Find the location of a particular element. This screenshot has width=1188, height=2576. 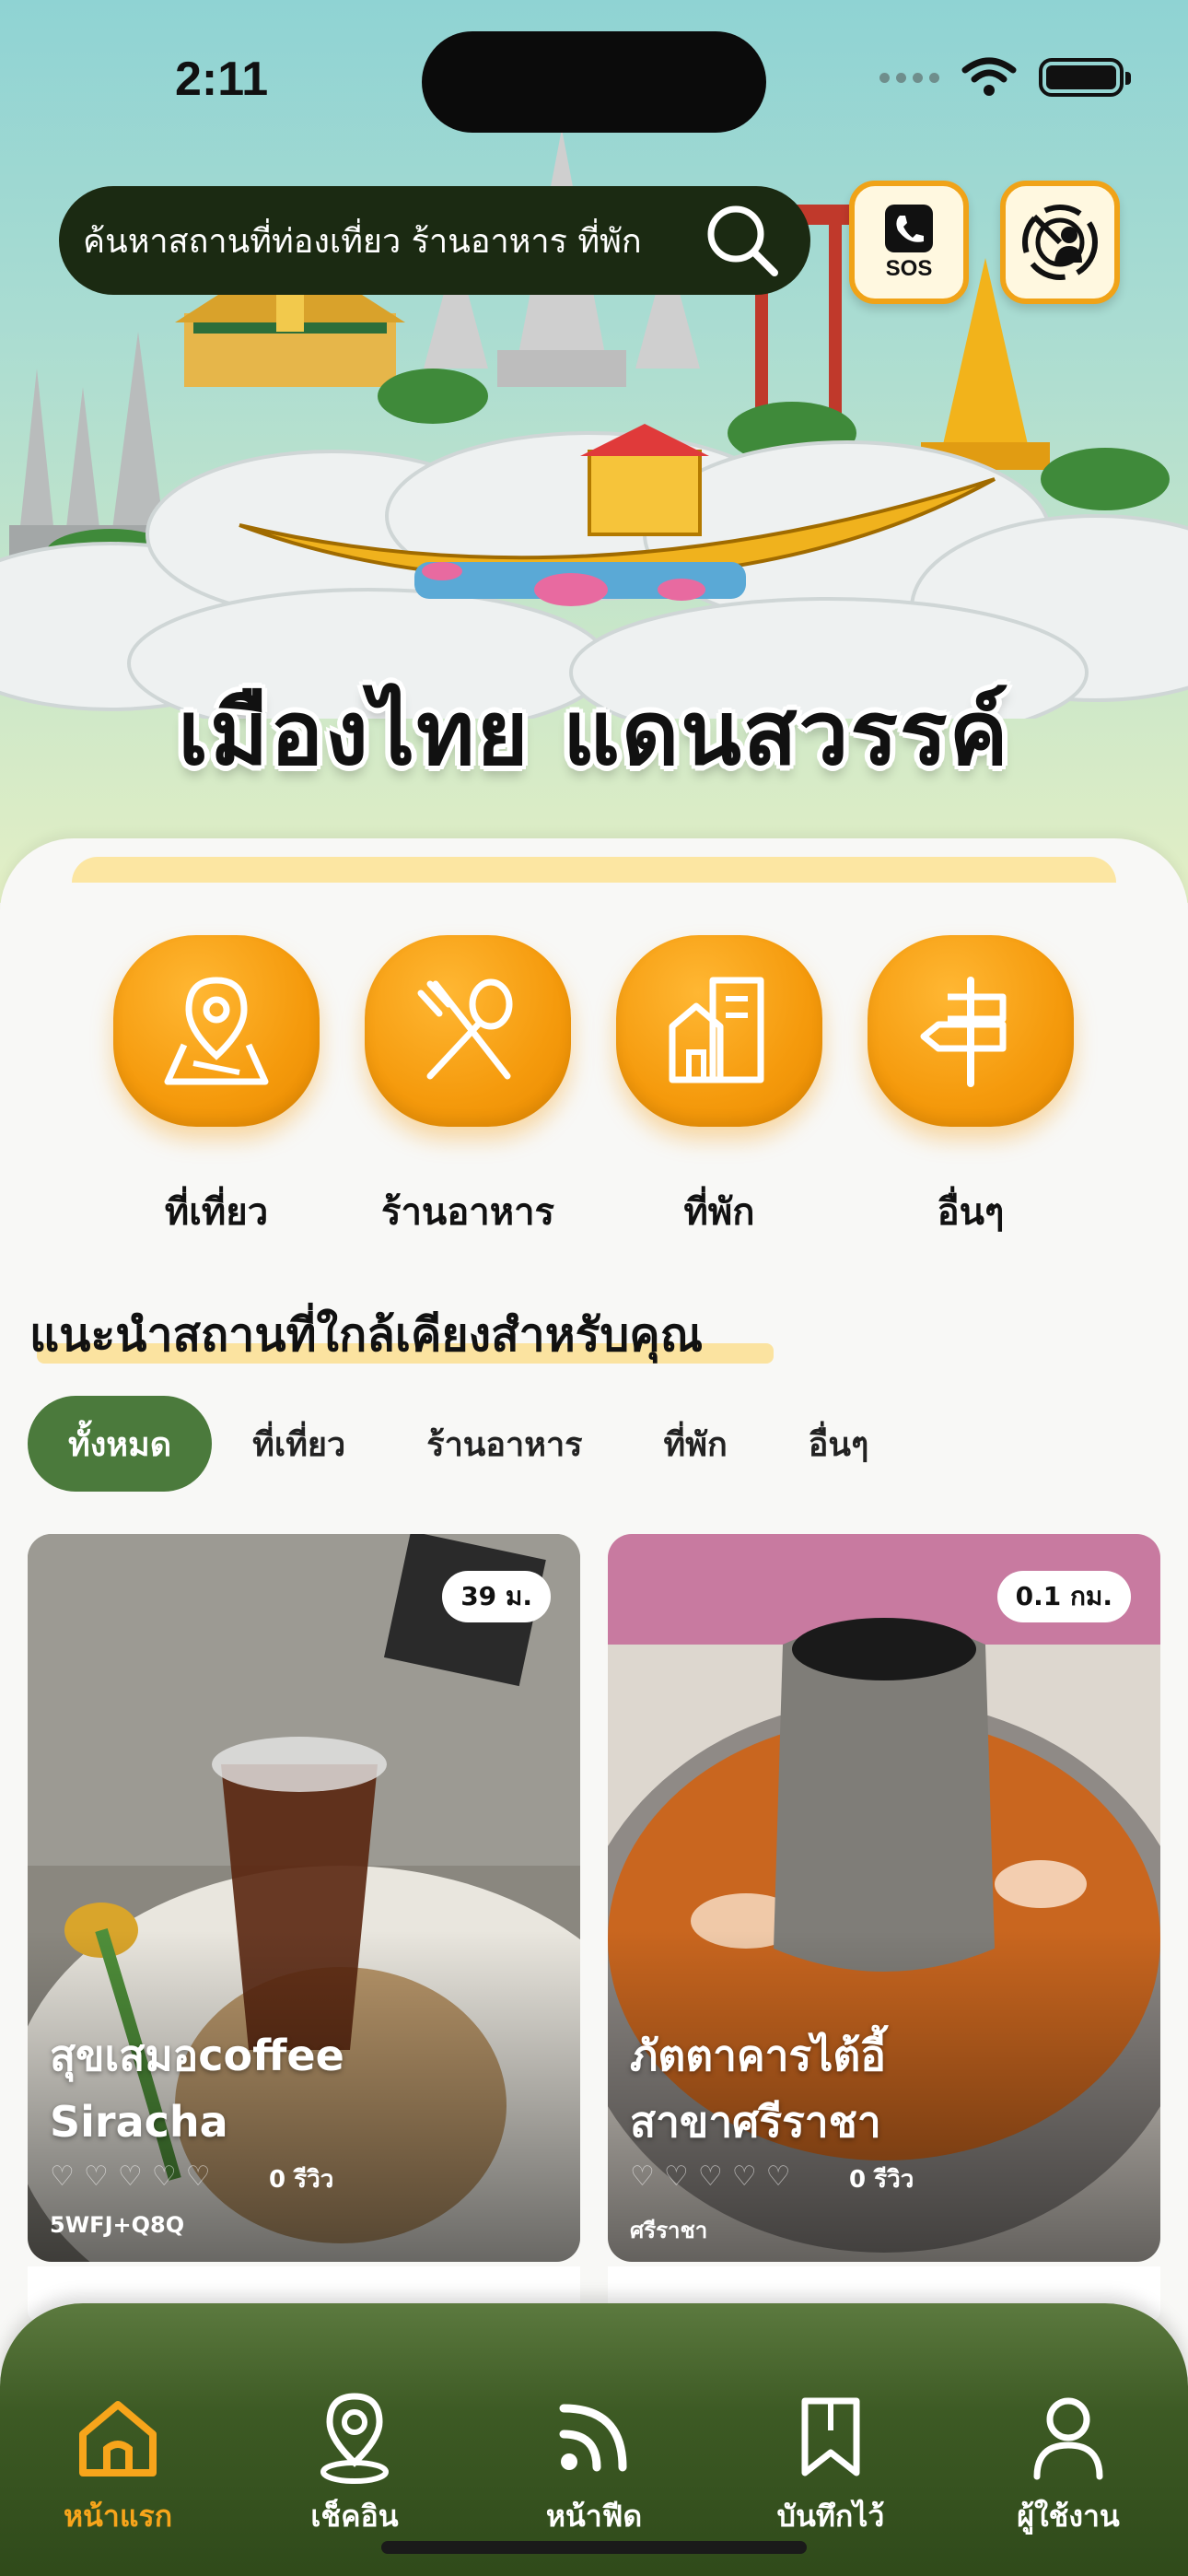

search-input: ค้นหาสถานที่ท่องเที่ยว ร้านอาหาร ที่พัก is located at coordinates (391, 241).